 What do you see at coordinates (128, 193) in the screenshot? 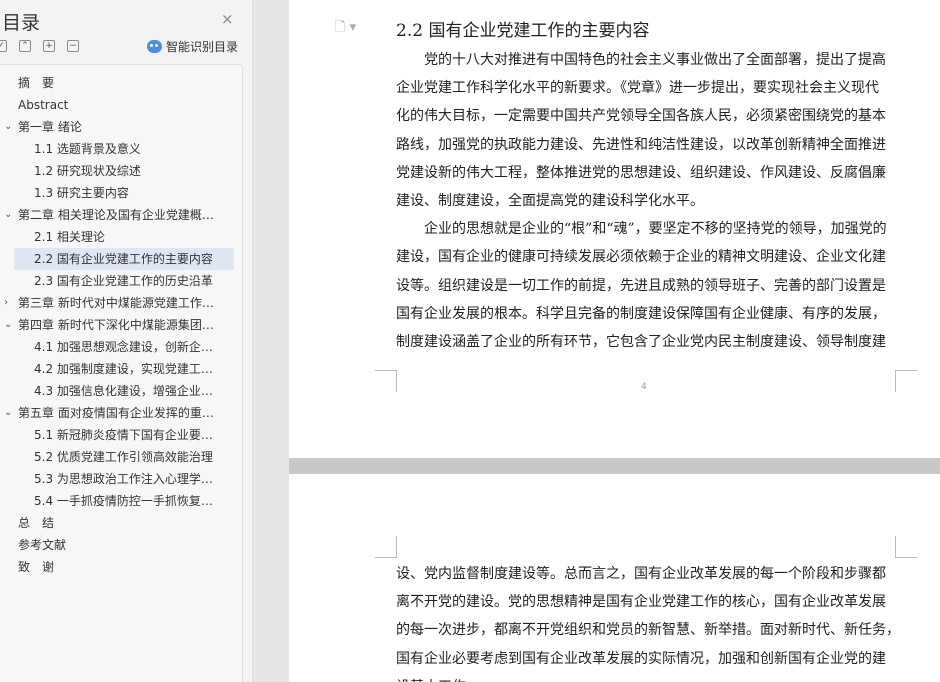
I see `toc-item: 1.3 研究主要内容` at bounding box center [128, 193].